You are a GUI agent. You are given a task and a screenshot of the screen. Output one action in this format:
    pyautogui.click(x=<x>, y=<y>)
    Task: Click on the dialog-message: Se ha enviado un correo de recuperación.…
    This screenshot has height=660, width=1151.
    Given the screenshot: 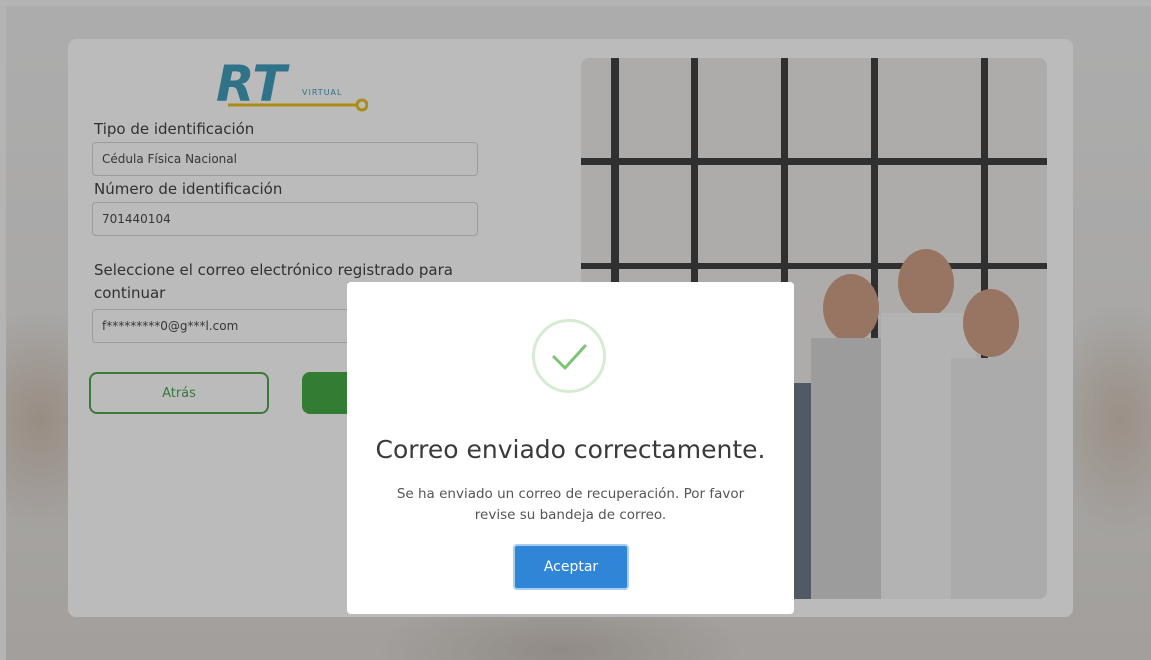 What is the action you would take?
    pyautogui.click(x=570, y=505)
    